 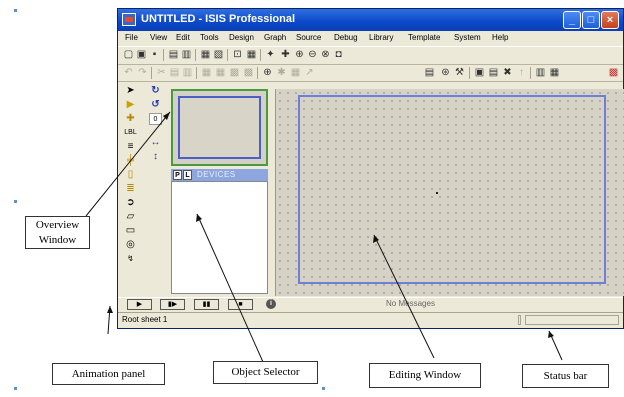 I want to click on callout-overview-line2: Window, so click(x=57, y=240).